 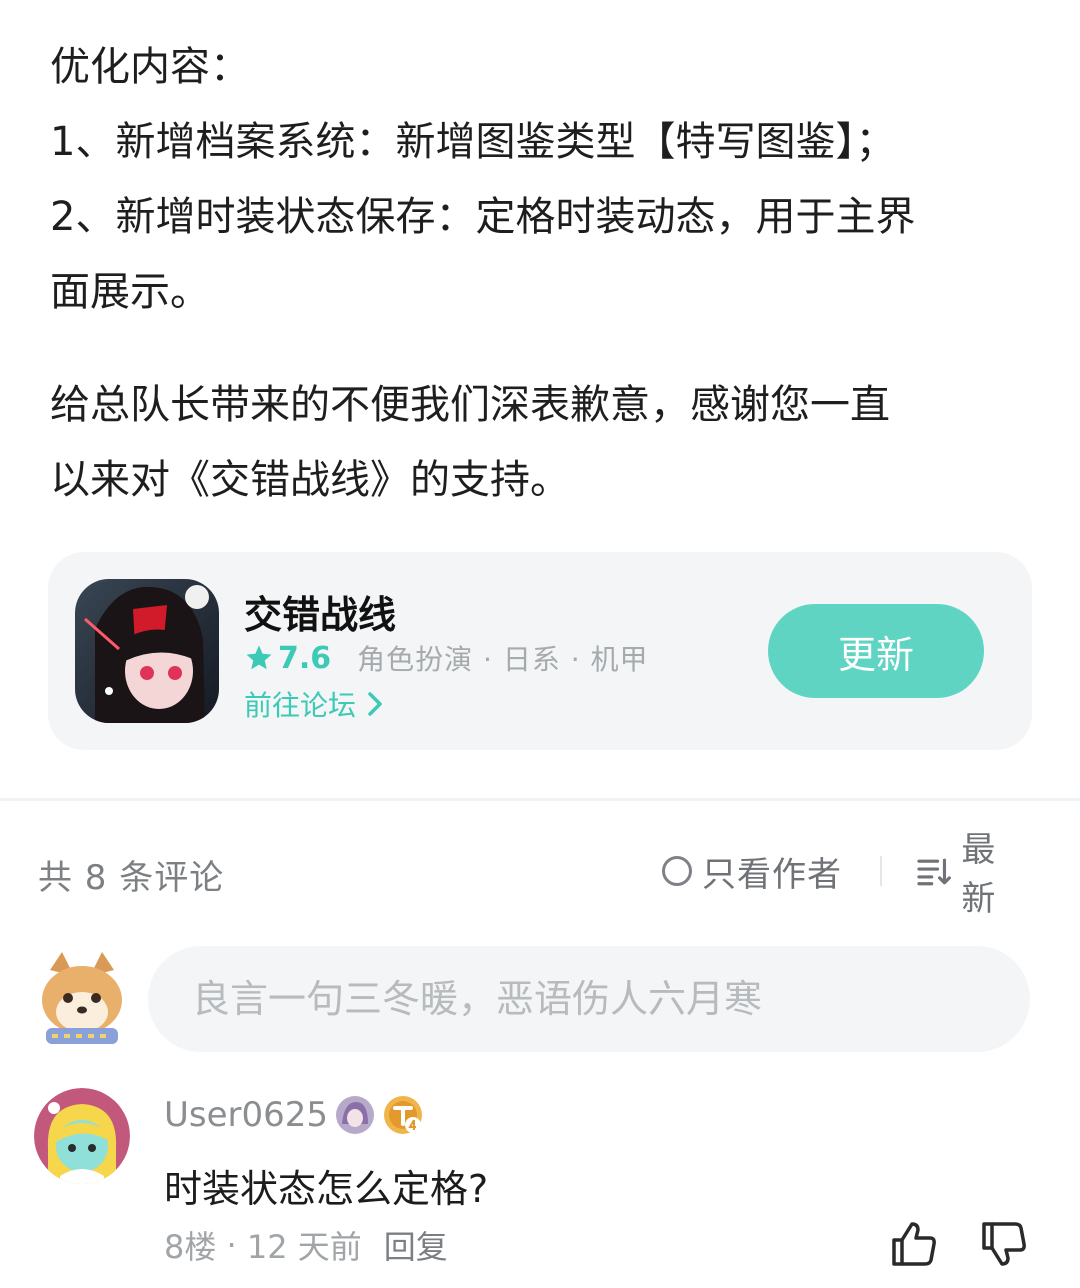 What do you see at coordinates (677, 871) in the screenshot?
I see `radio-circle-icon` at bounding box center [677, 871].